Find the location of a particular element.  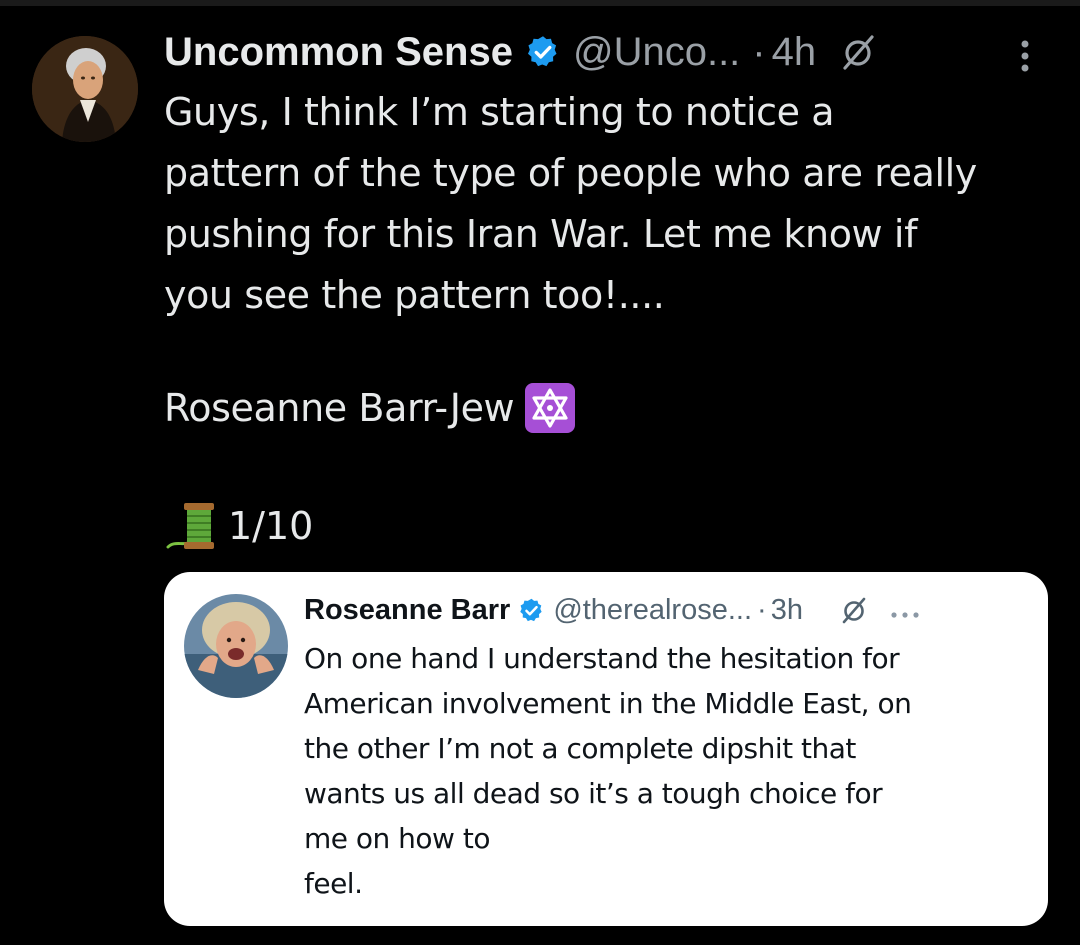

quoted-author-name: Roseanne Barr is located at coordinates (407, 610).